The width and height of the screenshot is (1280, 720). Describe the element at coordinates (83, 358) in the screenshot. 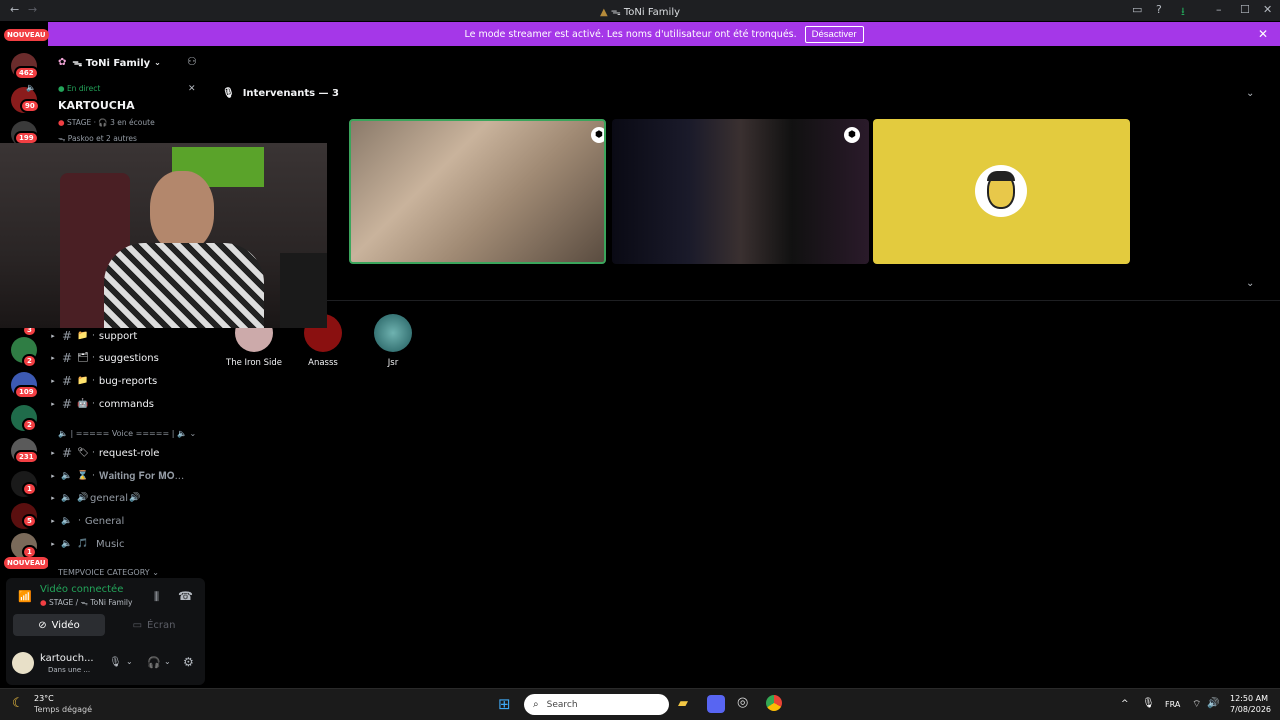

I see `channel-emoji: 🗂` at that location.